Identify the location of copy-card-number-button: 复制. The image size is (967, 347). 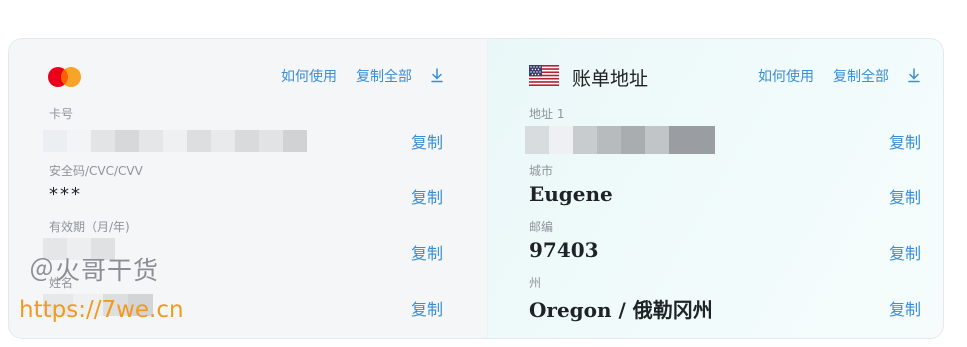
(427, 141).